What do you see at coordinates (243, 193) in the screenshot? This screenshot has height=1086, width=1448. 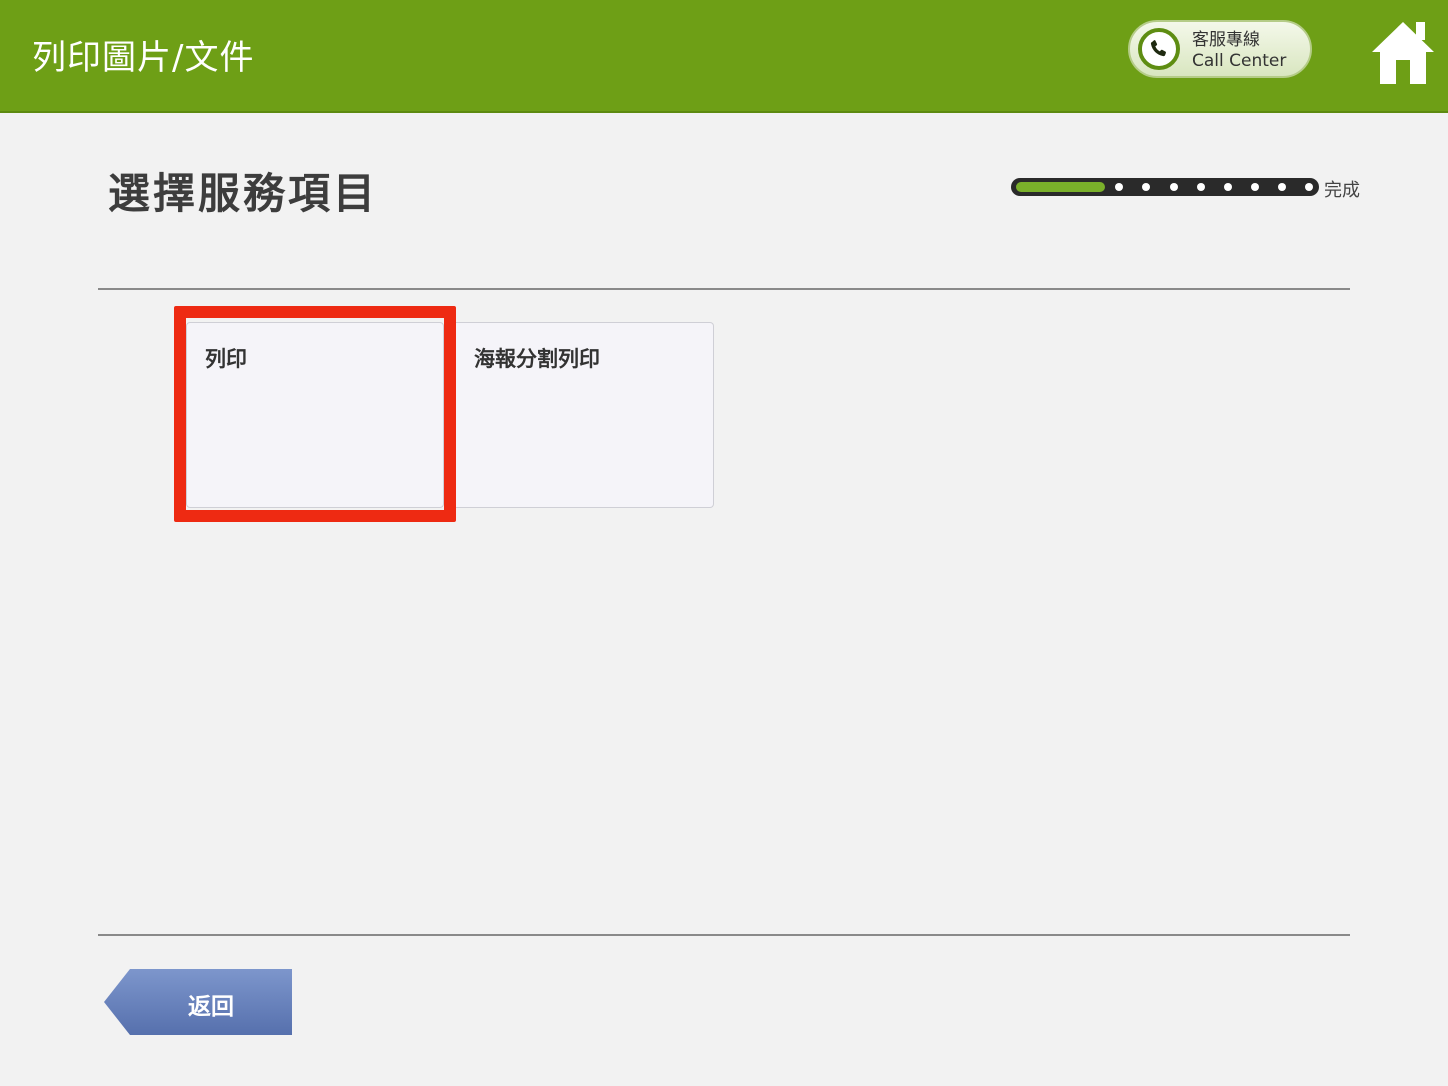 I see `page-title: 選擇服務項目` at bounding box center [243, 193].